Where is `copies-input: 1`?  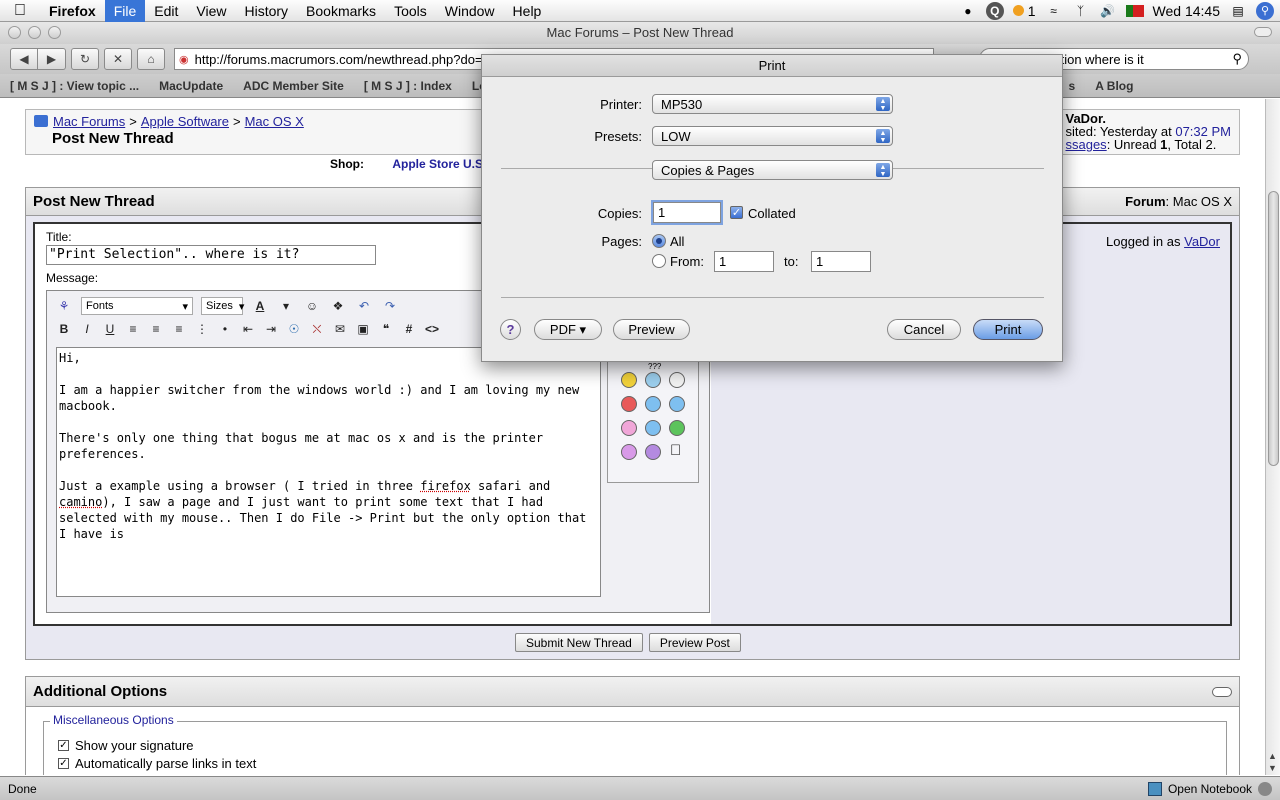
copies-input: 1 is located at coordinates (687, 212).